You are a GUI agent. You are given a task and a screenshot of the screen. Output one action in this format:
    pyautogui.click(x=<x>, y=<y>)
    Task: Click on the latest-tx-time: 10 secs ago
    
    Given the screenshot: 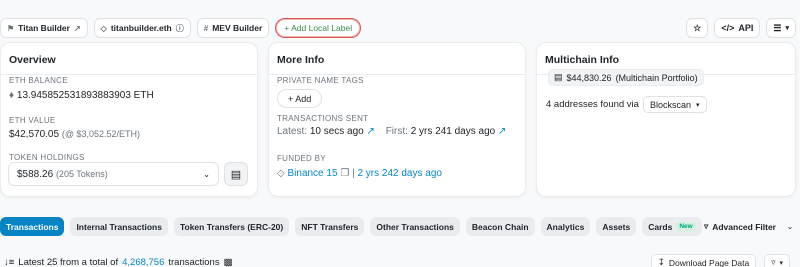 What is the action you would take?
    pyautogui.click(x=336, y=131)
    